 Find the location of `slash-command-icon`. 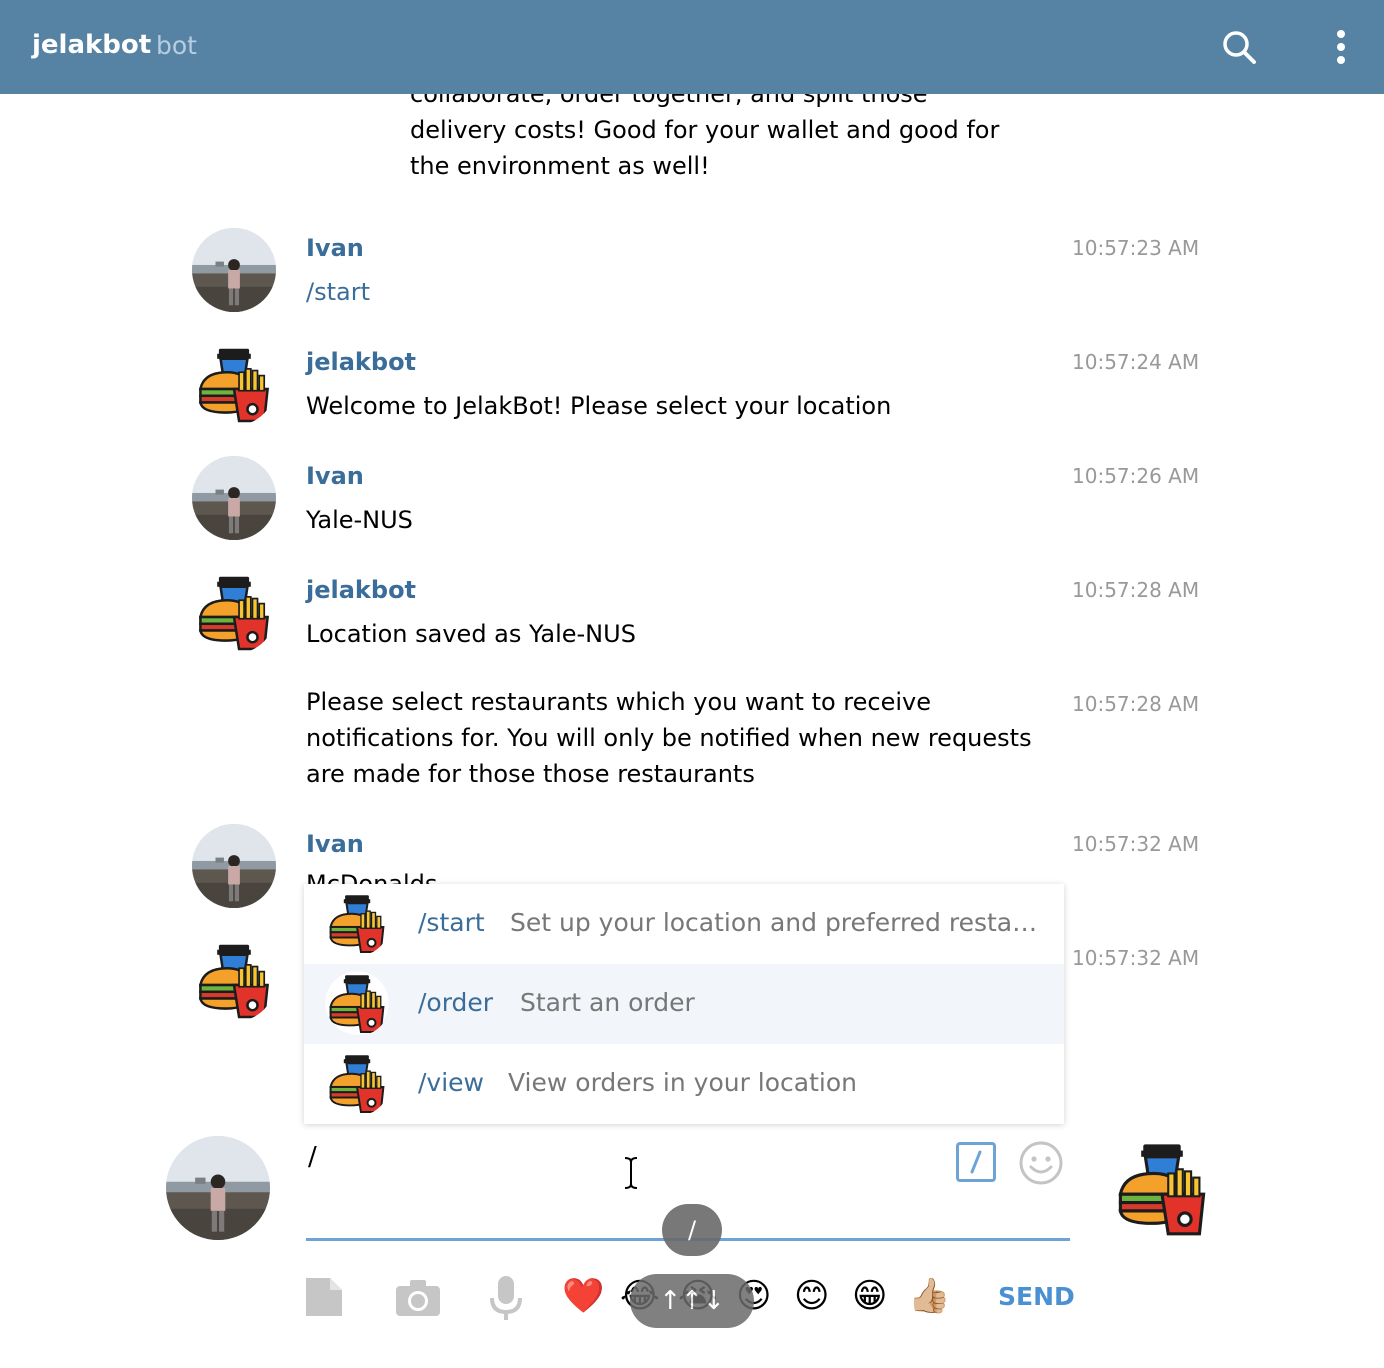

slash-command-icon is located at coordinates (976, 1162).